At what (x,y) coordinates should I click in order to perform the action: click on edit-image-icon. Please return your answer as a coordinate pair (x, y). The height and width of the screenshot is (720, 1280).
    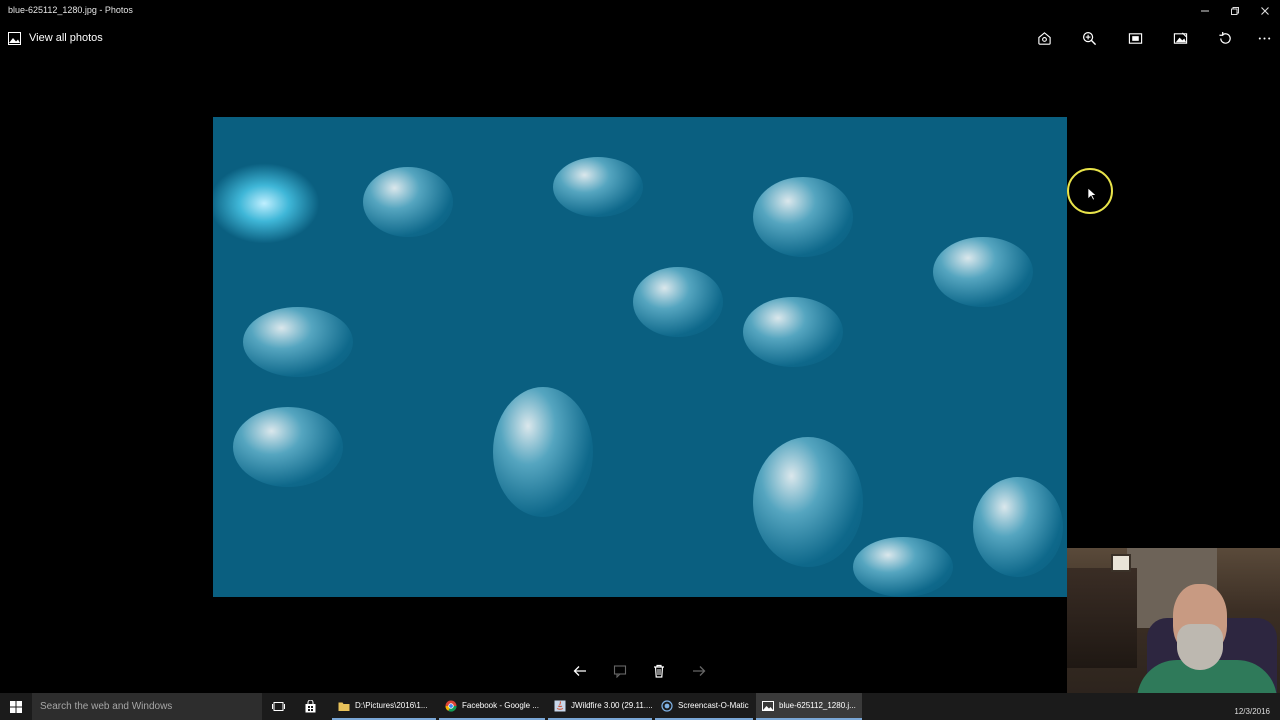
    Looking at the image, I should click on (1180, 37).